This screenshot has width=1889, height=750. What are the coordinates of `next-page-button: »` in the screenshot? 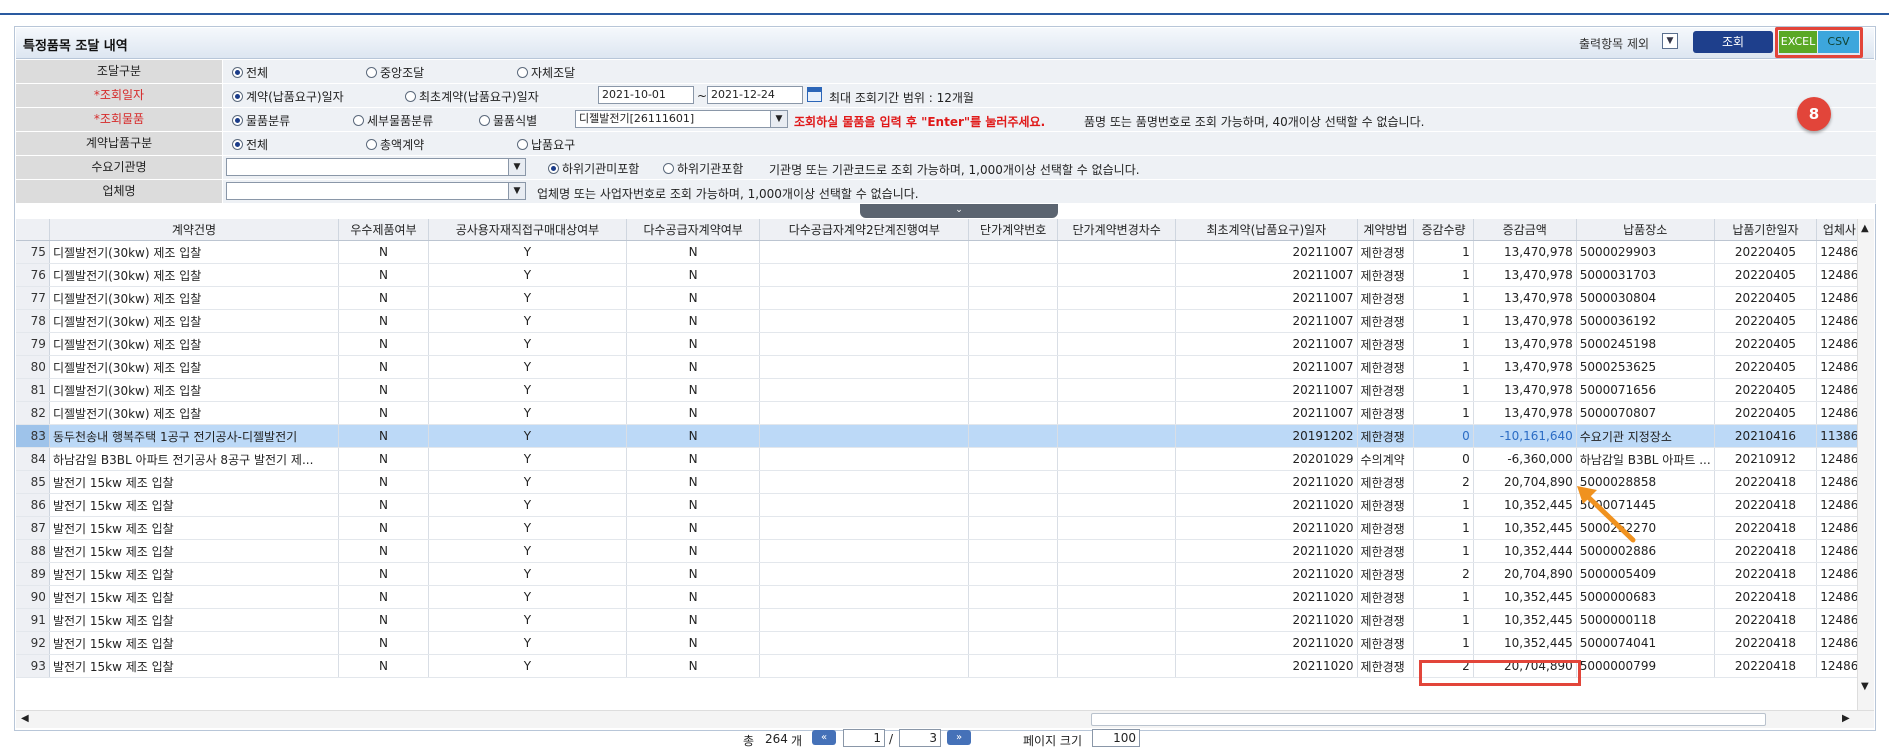 It's located at (959, 737).